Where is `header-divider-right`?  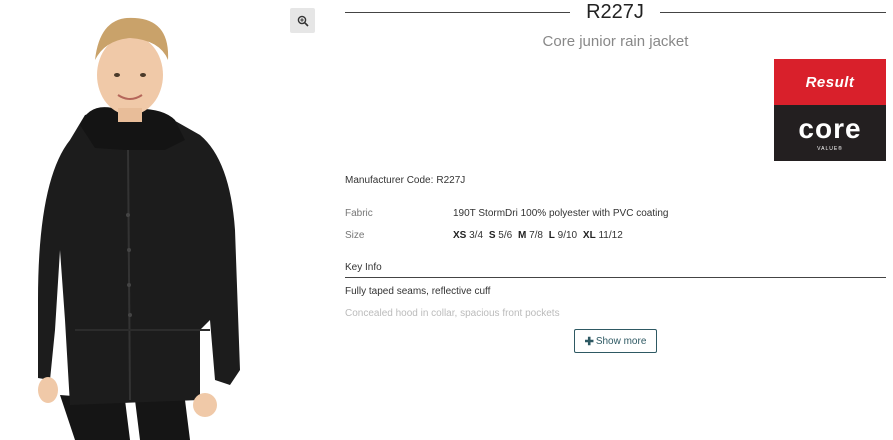
header-divider-right is located at coordinates (773, 12).